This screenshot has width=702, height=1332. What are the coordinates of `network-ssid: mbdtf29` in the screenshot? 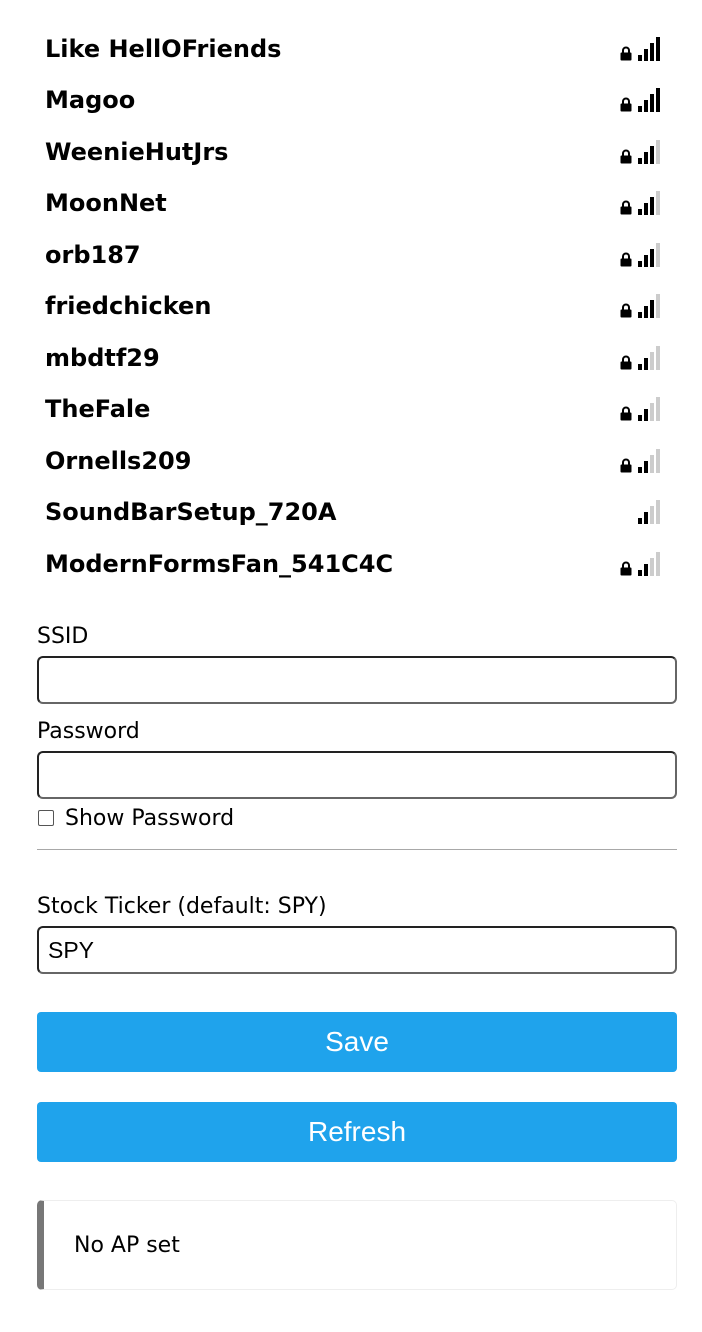 It's located at (332, 358).